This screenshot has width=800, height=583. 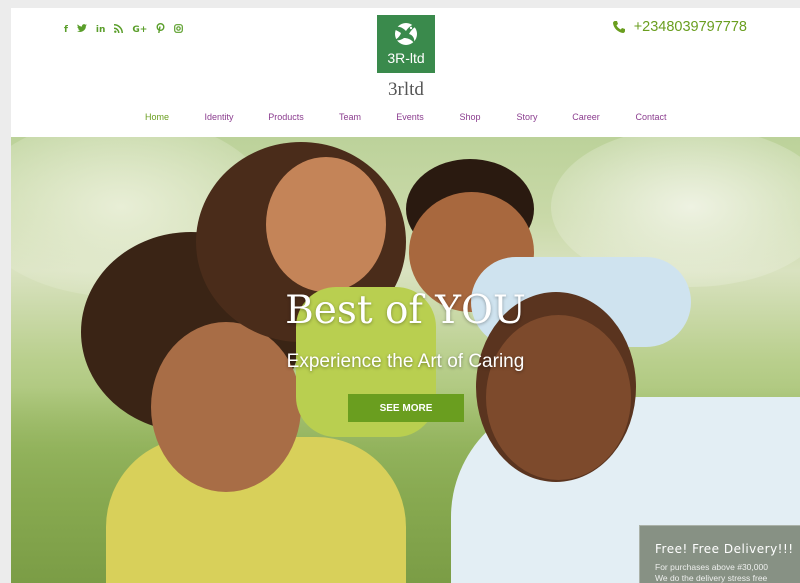 I want to click on phone-contact: +2348039797778, so click(x=679, y=27).